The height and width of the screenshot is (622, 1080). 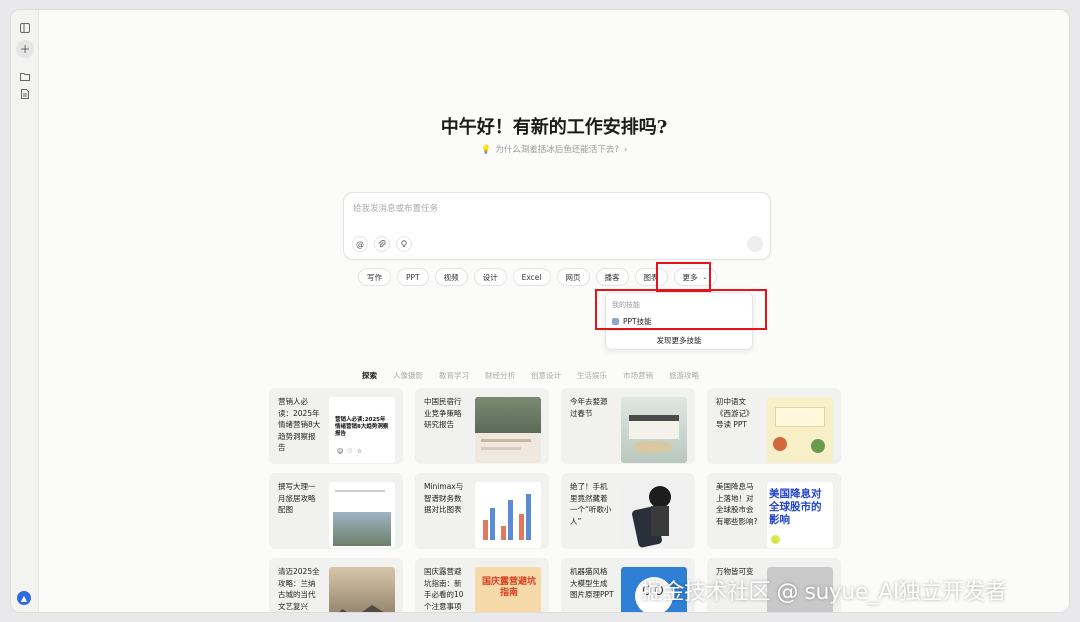 I want to click on explore-card: 初中语文《西游记》导读 PPT, so click(x=774, y=426).